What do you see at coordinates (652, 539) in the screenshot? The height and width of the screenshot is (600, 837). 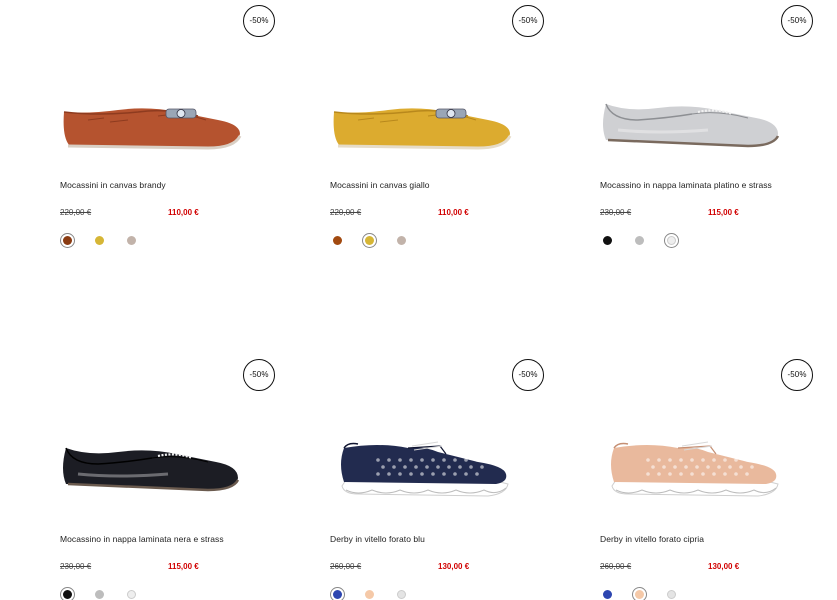 I see `product-name: Derby in vitello forato cipria` at bounding box center [652, 539].